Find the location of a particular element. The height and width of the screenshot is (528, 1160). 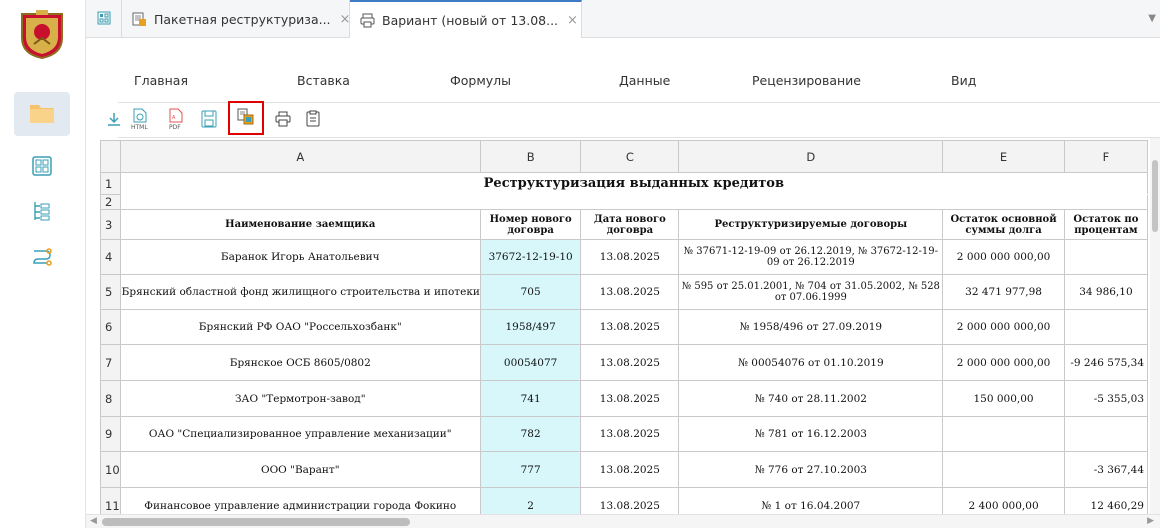

ribbon-tab-home: Главная is located at coordinates (161, 80).